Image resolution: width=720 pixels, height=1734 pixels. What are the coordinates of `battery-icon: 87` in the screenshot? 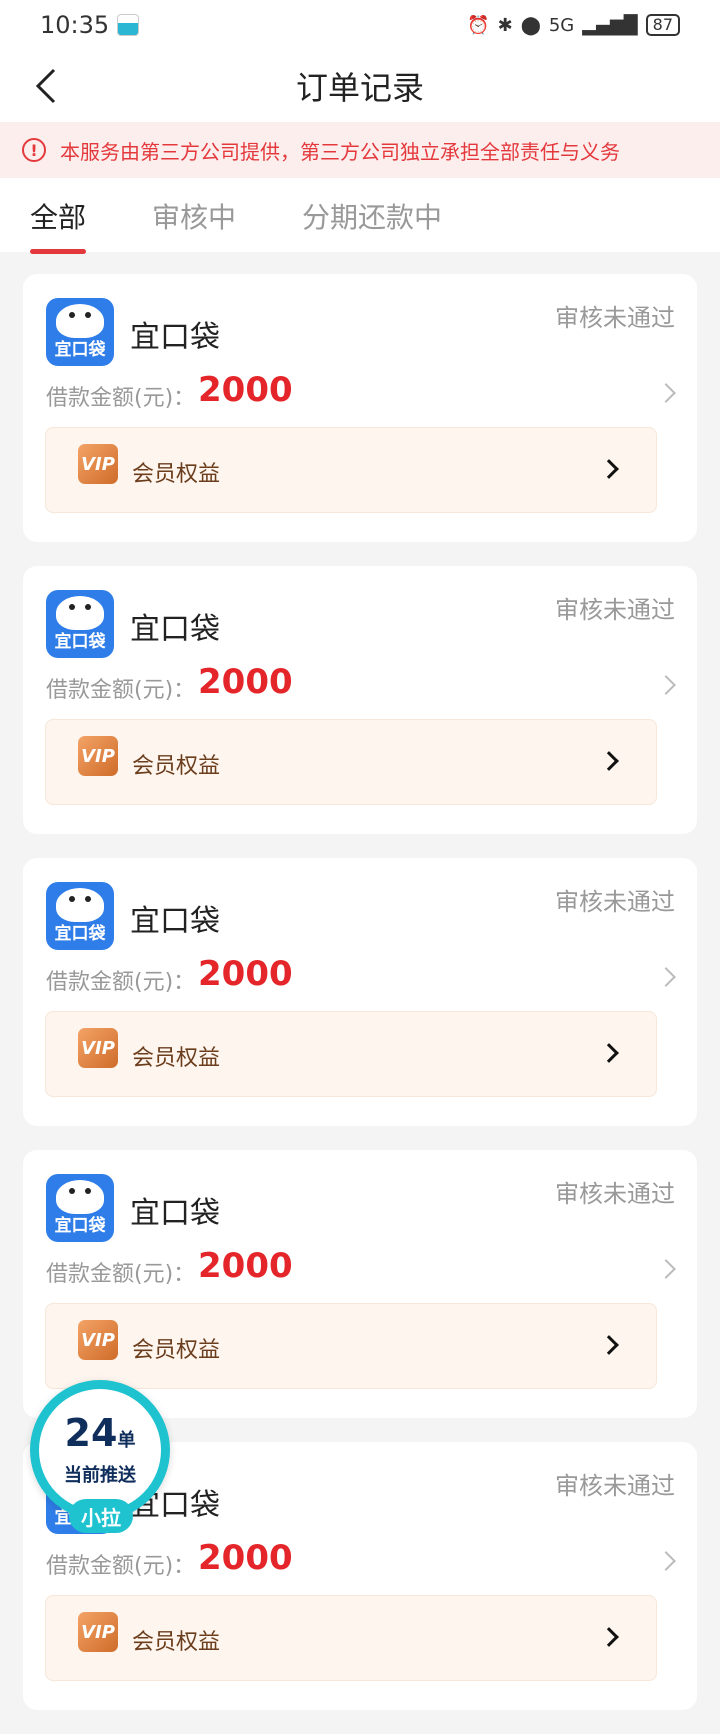 It's located at (662, 25).